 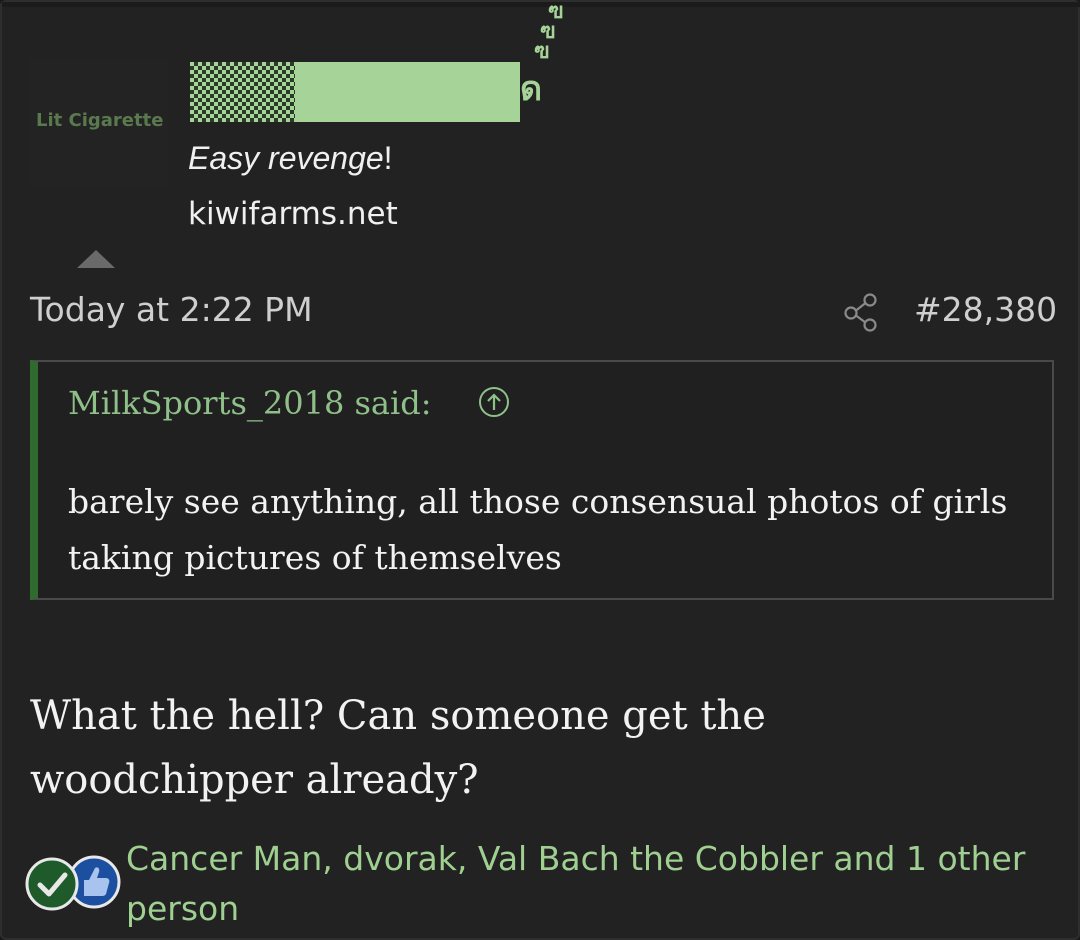 What do you see at coordinates (249, 403) in the screenshot?
I see `quote-author: MilkSports_2018 said:` at bounding box center [249, 403].